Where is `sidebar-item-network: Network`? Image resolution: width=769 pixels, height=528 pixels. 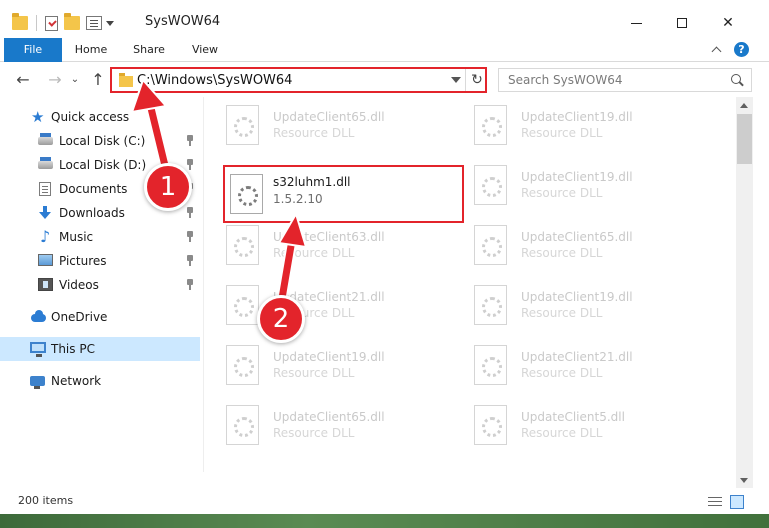 sidebar-item-network: Network is located at coordinates (100, 381).